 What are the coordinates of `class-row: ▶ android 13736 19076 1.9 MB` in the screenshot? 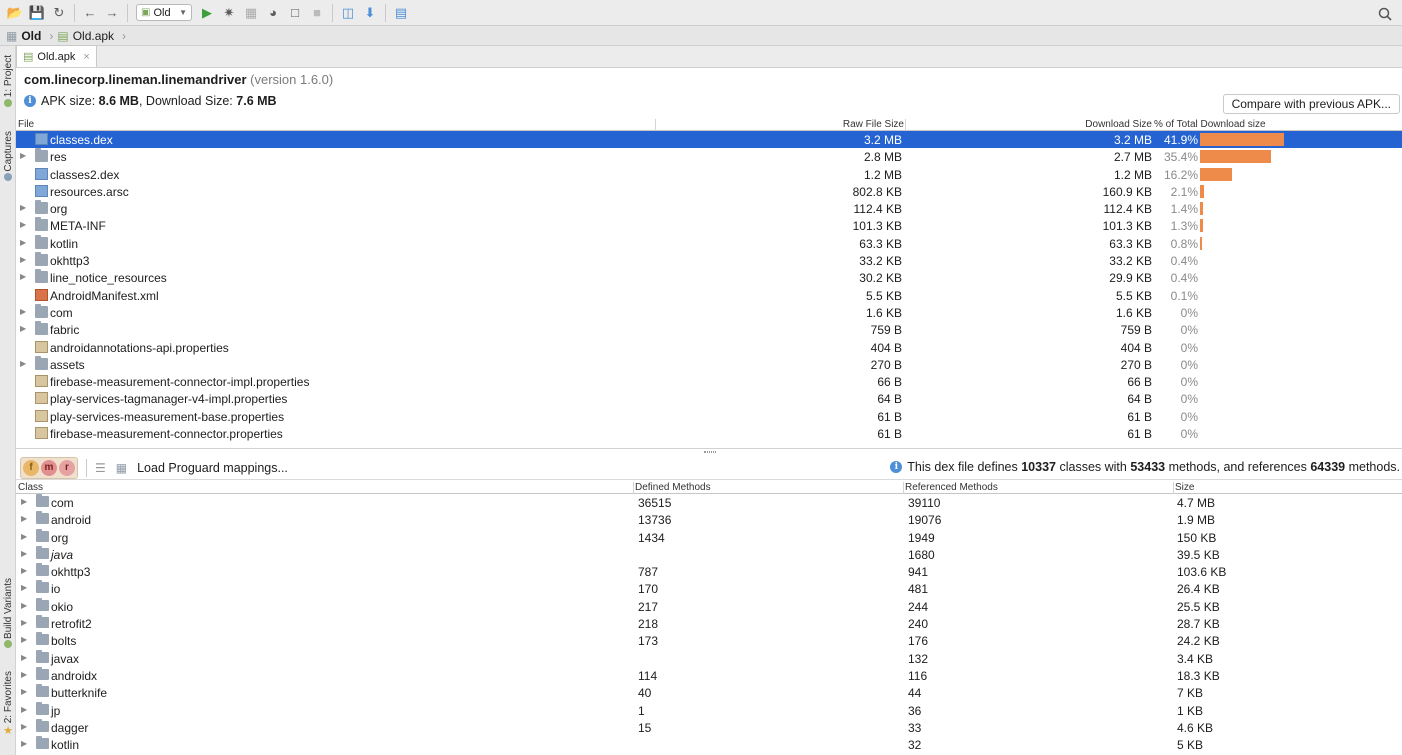 It's located at (709, 519).